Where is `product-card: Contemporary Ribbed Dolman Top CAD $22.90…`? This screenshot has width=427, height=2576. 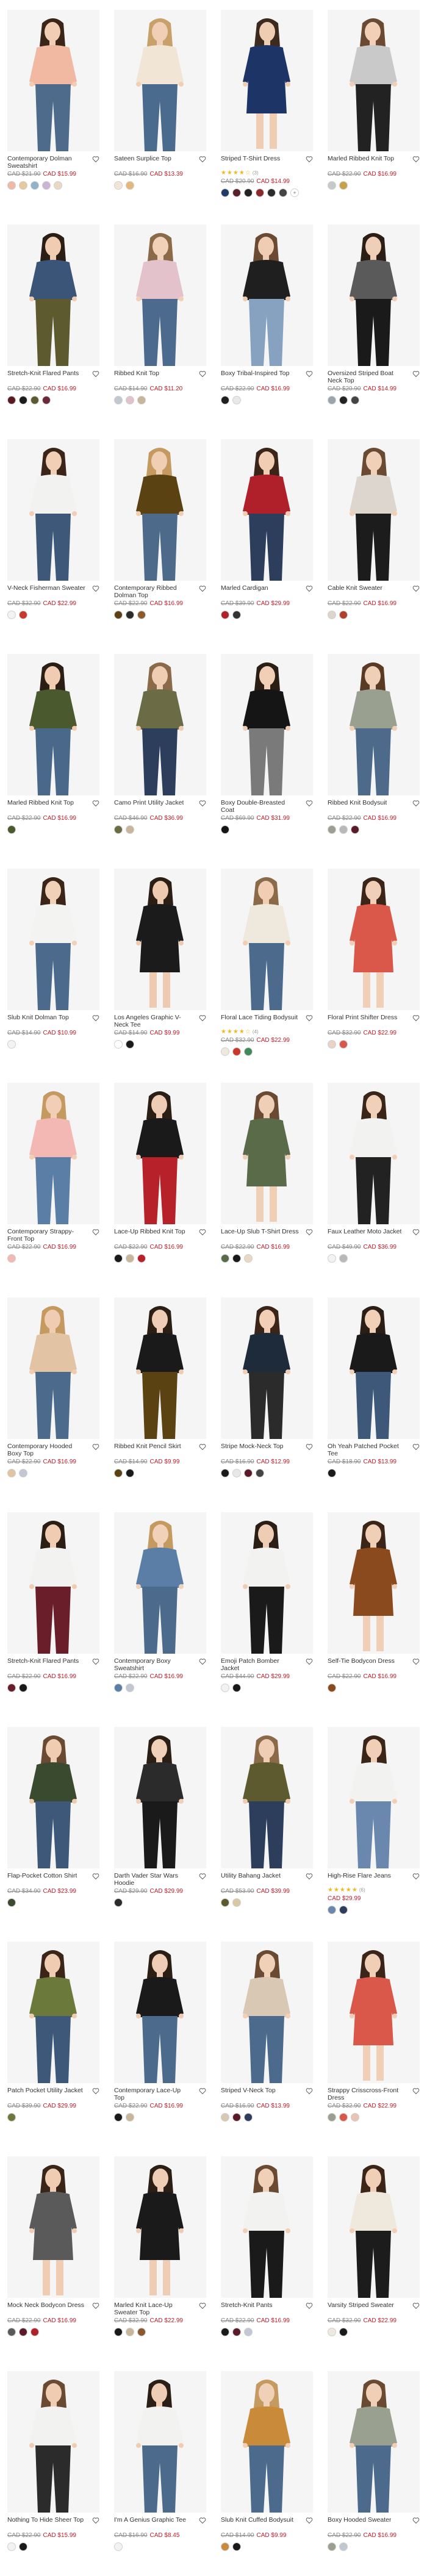
product-card: Contemporary Ribbed Dolman Top CAD $22.90… is located at coordinates (160, 536).